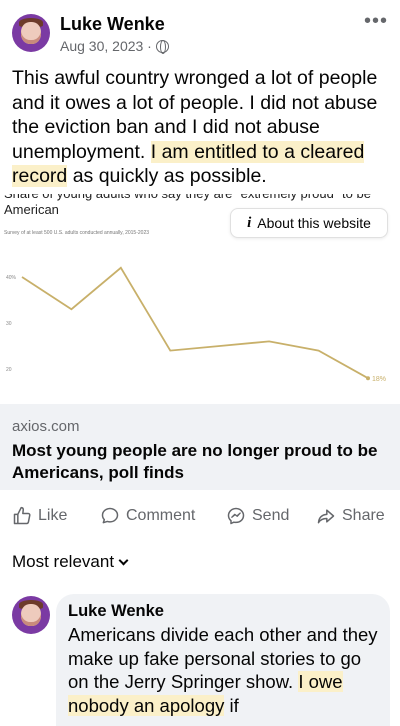 Image resolution: width=400 pixels, height=726 pixels. I want to click on series-line, so click(195, 322).